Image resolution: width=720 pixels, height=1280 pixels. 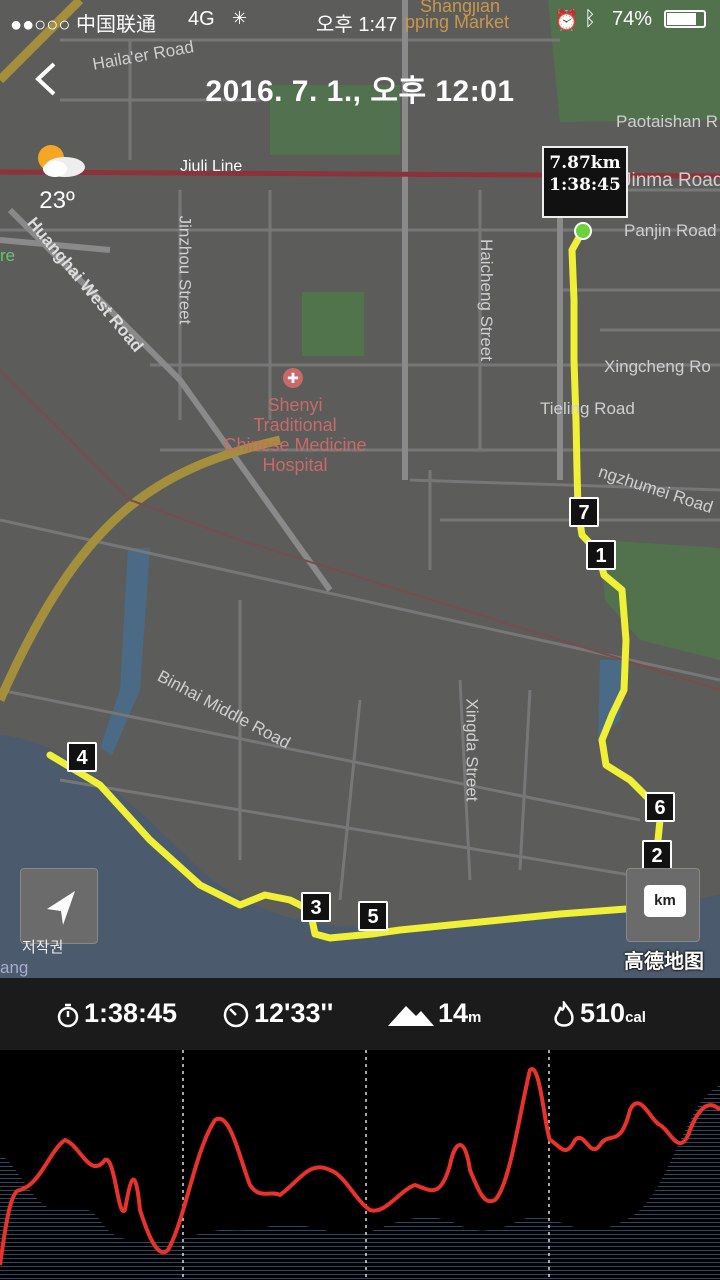 I want to click on end-point-callout: 7.87km 1:38:45, so click(x=585, y=182).